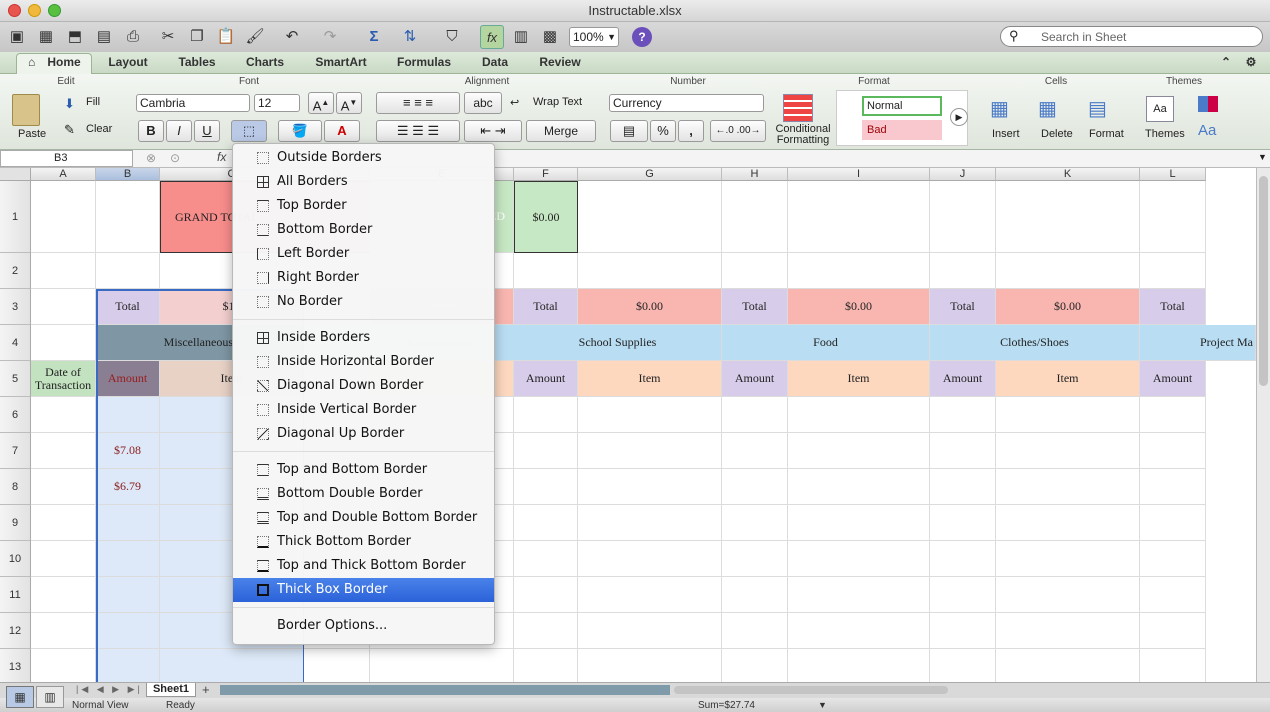 This screenshot has height=712, width=1270. Describe the element at coordinates (546, 217) in the screenshot. I see `cell-f1: $0.00` at that location.